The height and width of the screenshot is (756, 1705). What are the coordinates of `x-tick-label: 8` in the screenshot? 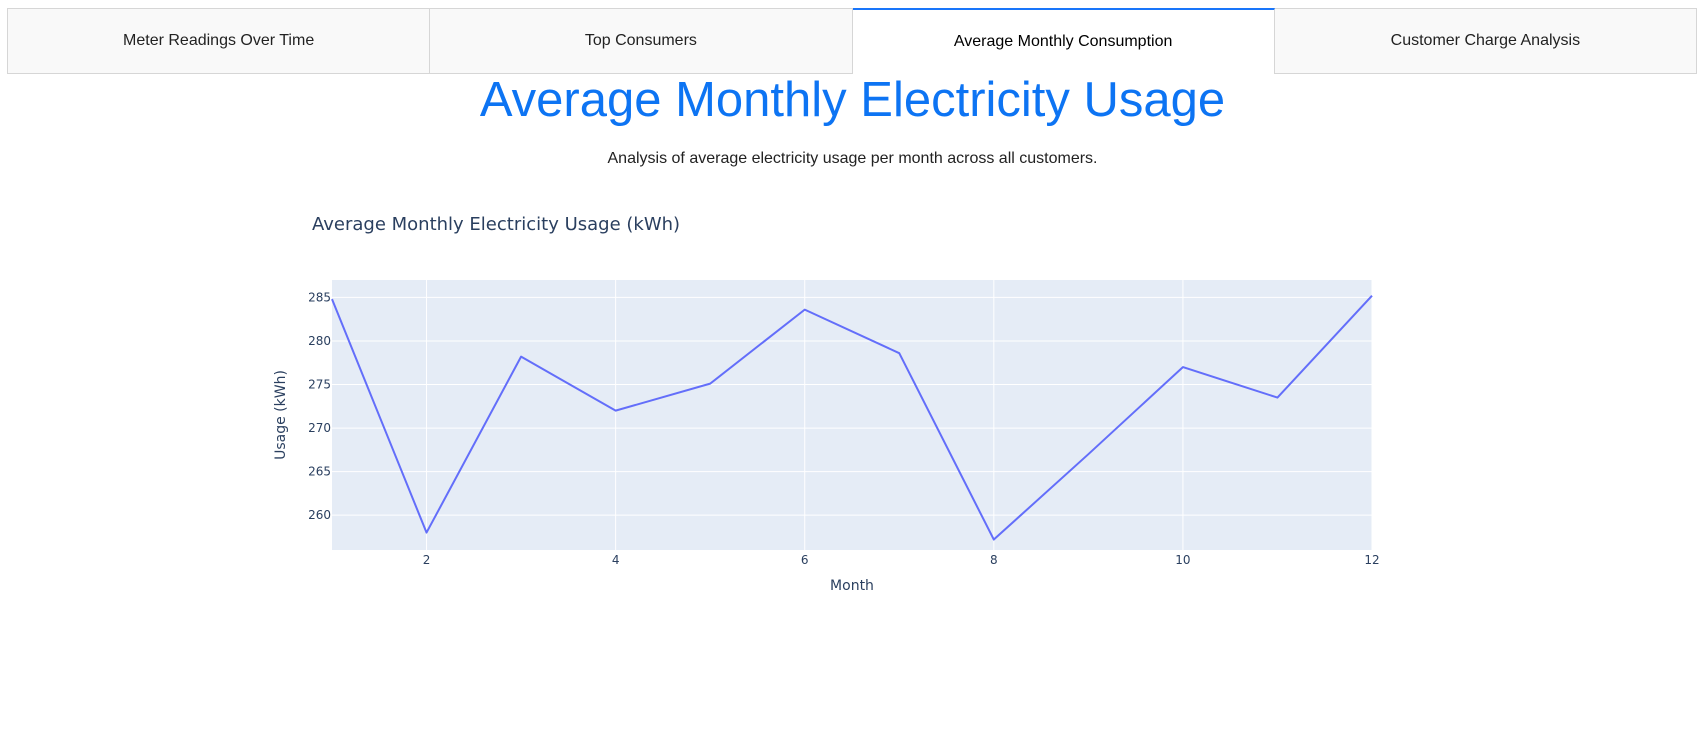 It's located at (994, 560).